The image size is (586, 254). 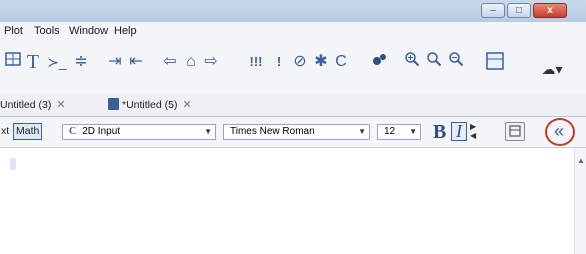 I want to click on indent-icon: ⇥, so click(x=115, y=62).